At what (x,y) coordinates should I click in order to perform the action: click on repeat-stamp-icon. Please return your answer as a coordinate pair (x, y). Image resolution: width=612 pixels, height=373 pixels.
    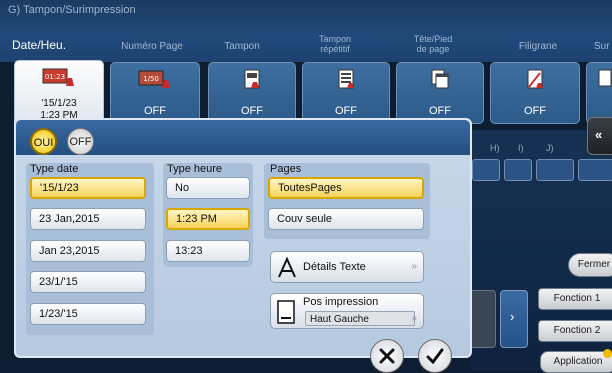
    Looking at the image, I should click on (346, 79).